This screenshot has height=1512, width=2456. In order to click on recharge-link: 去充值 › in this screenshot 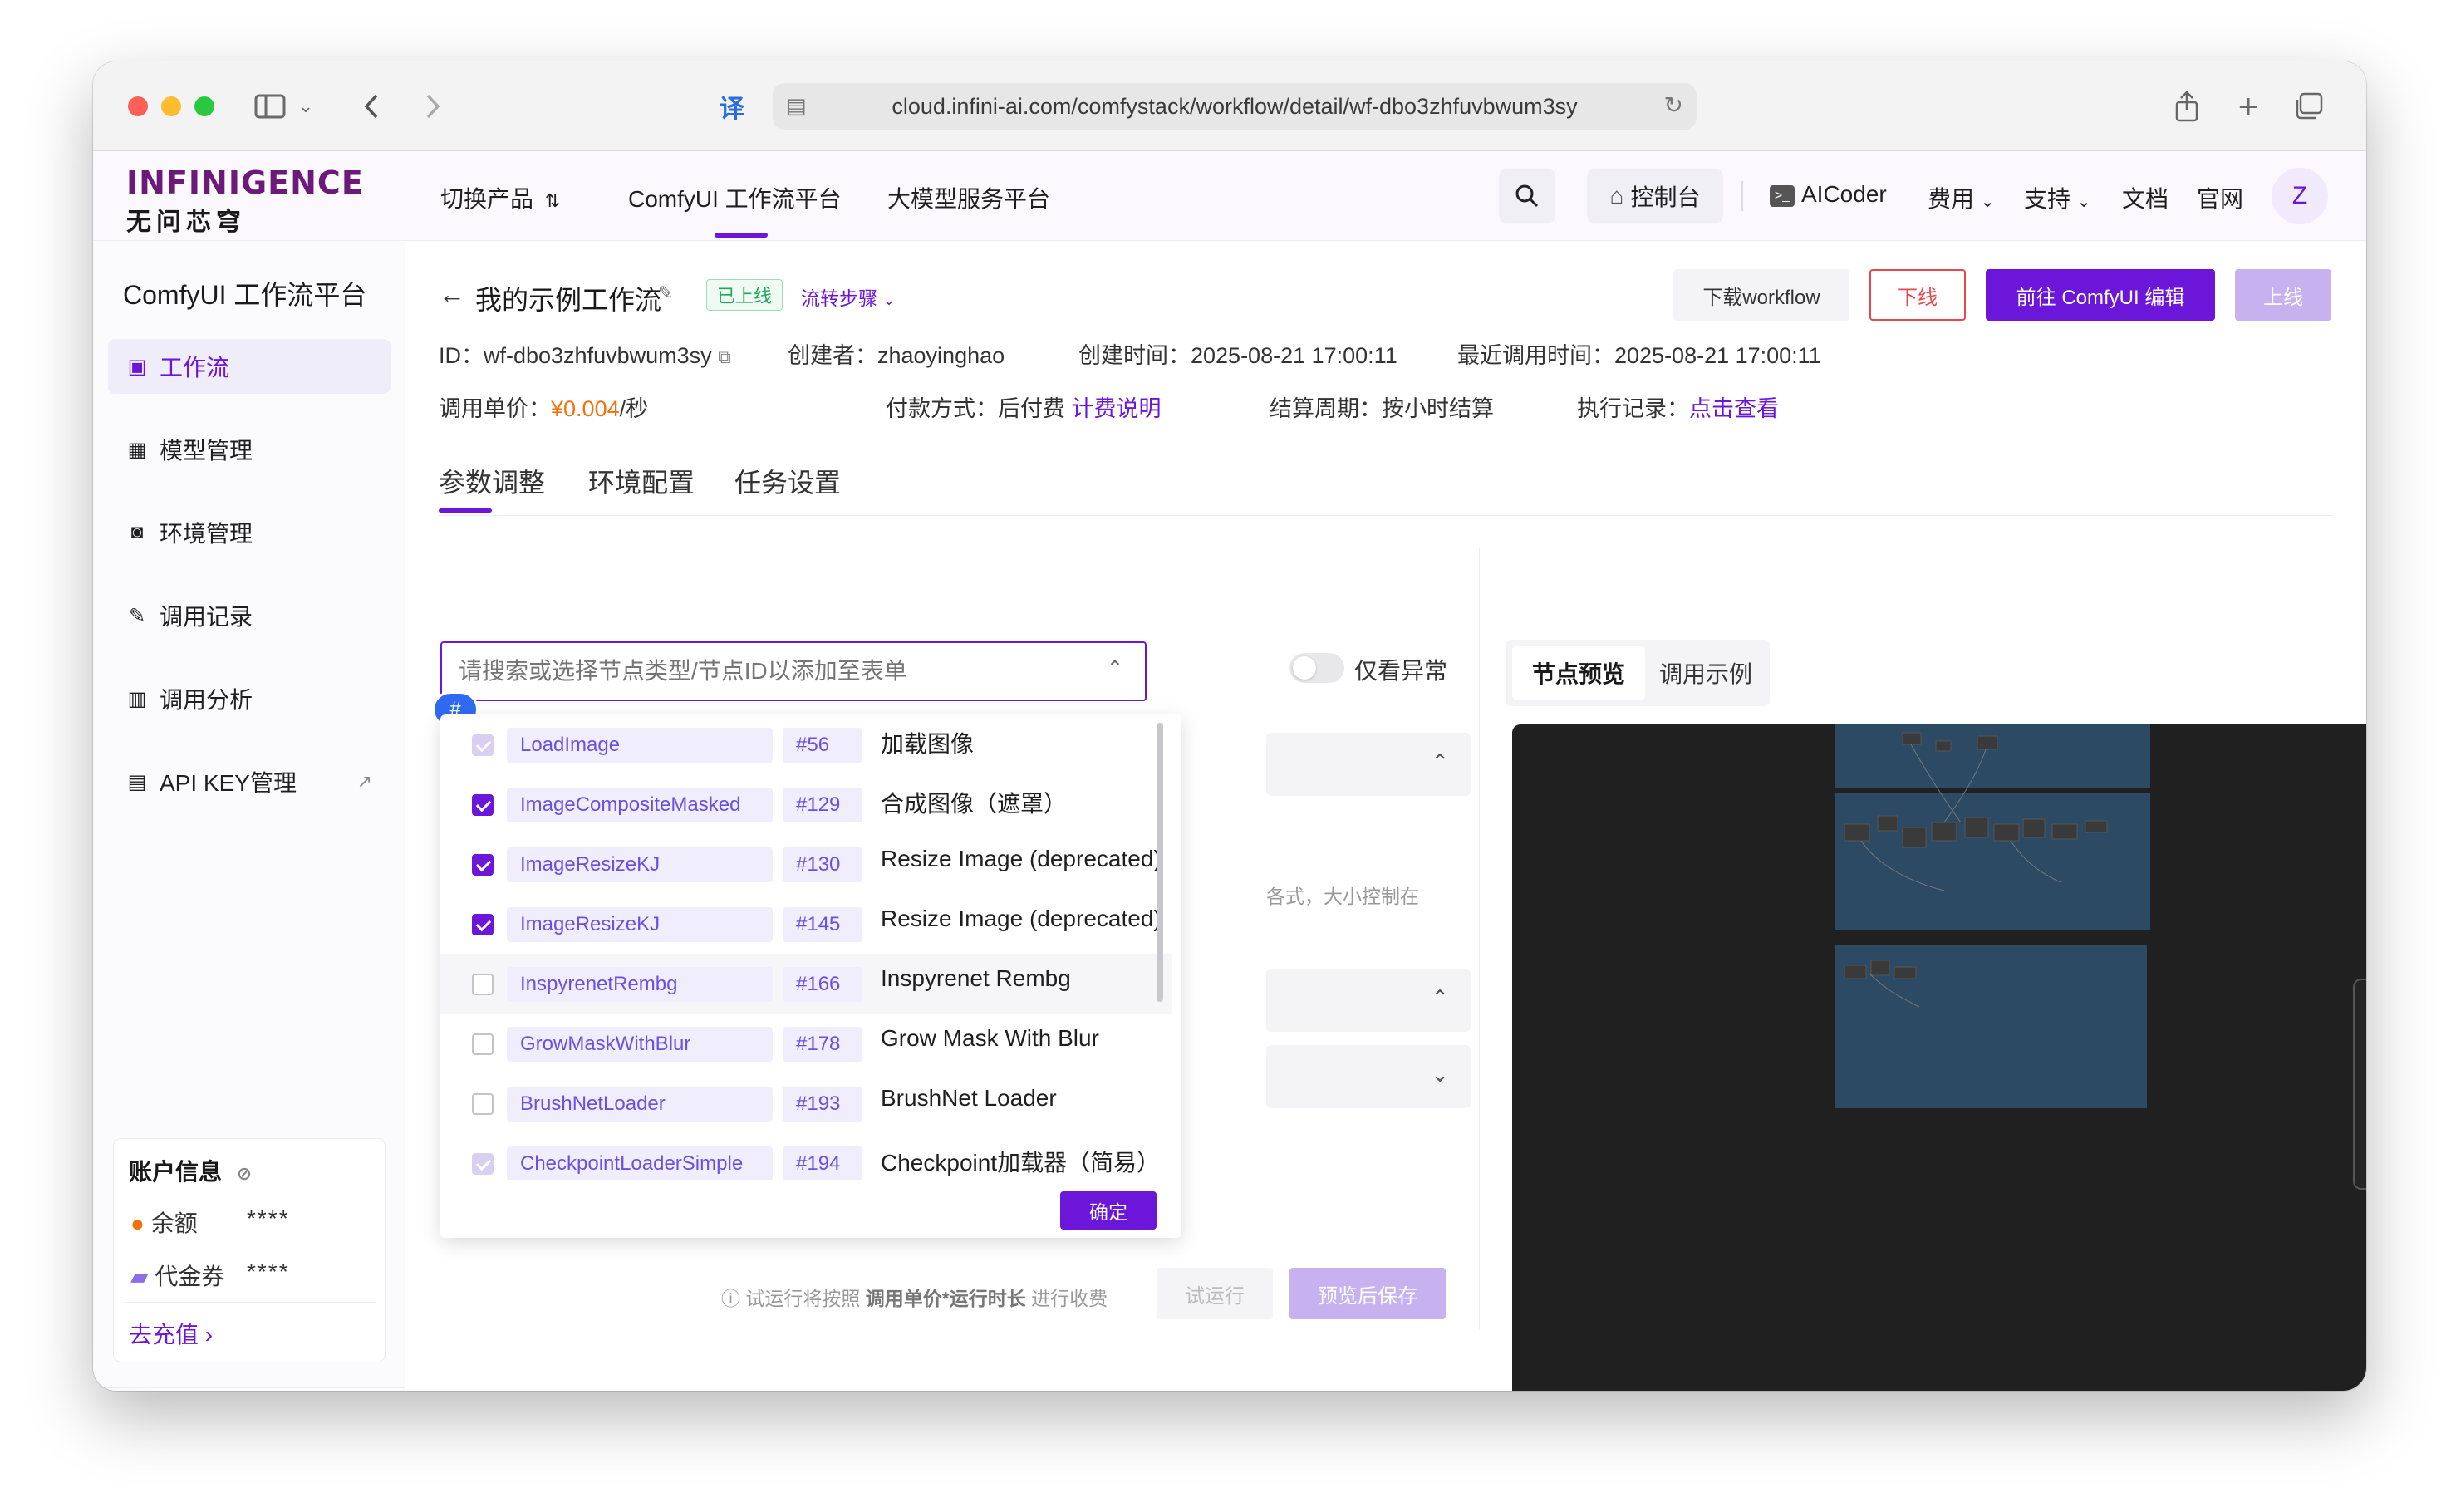, I will do `click(171, 1333)`.